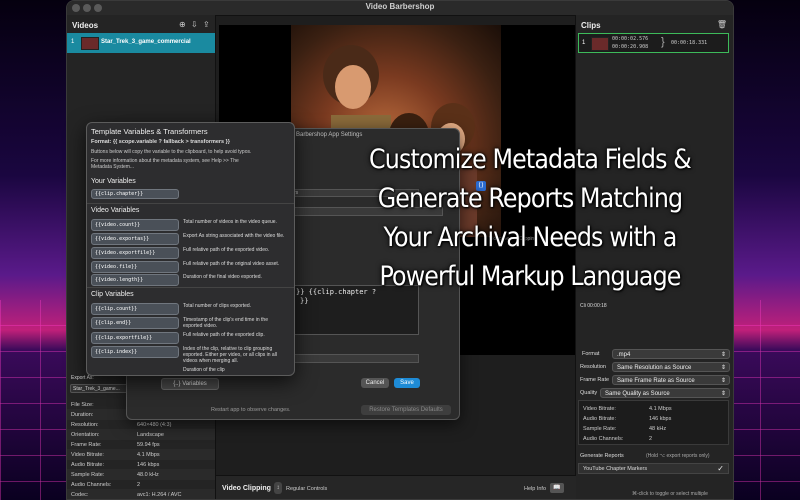 This screenshot has height=500, width=800. What do you see at coordinates (653, 468) in the screenshot?
I see `report-item-youtube-chapters: YouTube Chapter Markers ✓` at bounding box center [653, 468].